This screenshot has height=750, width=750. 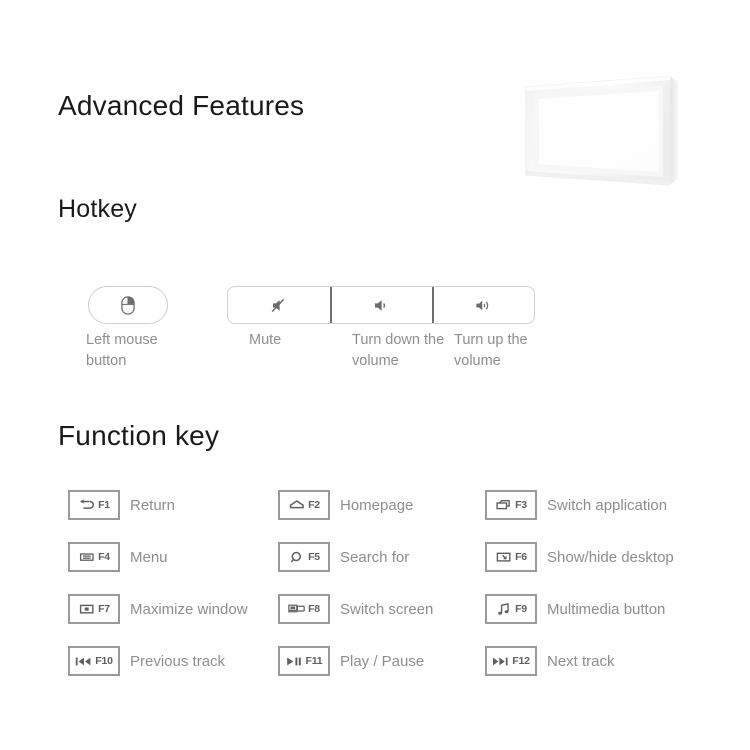 I want to click on menu-icon, so click(x=86, y=557).